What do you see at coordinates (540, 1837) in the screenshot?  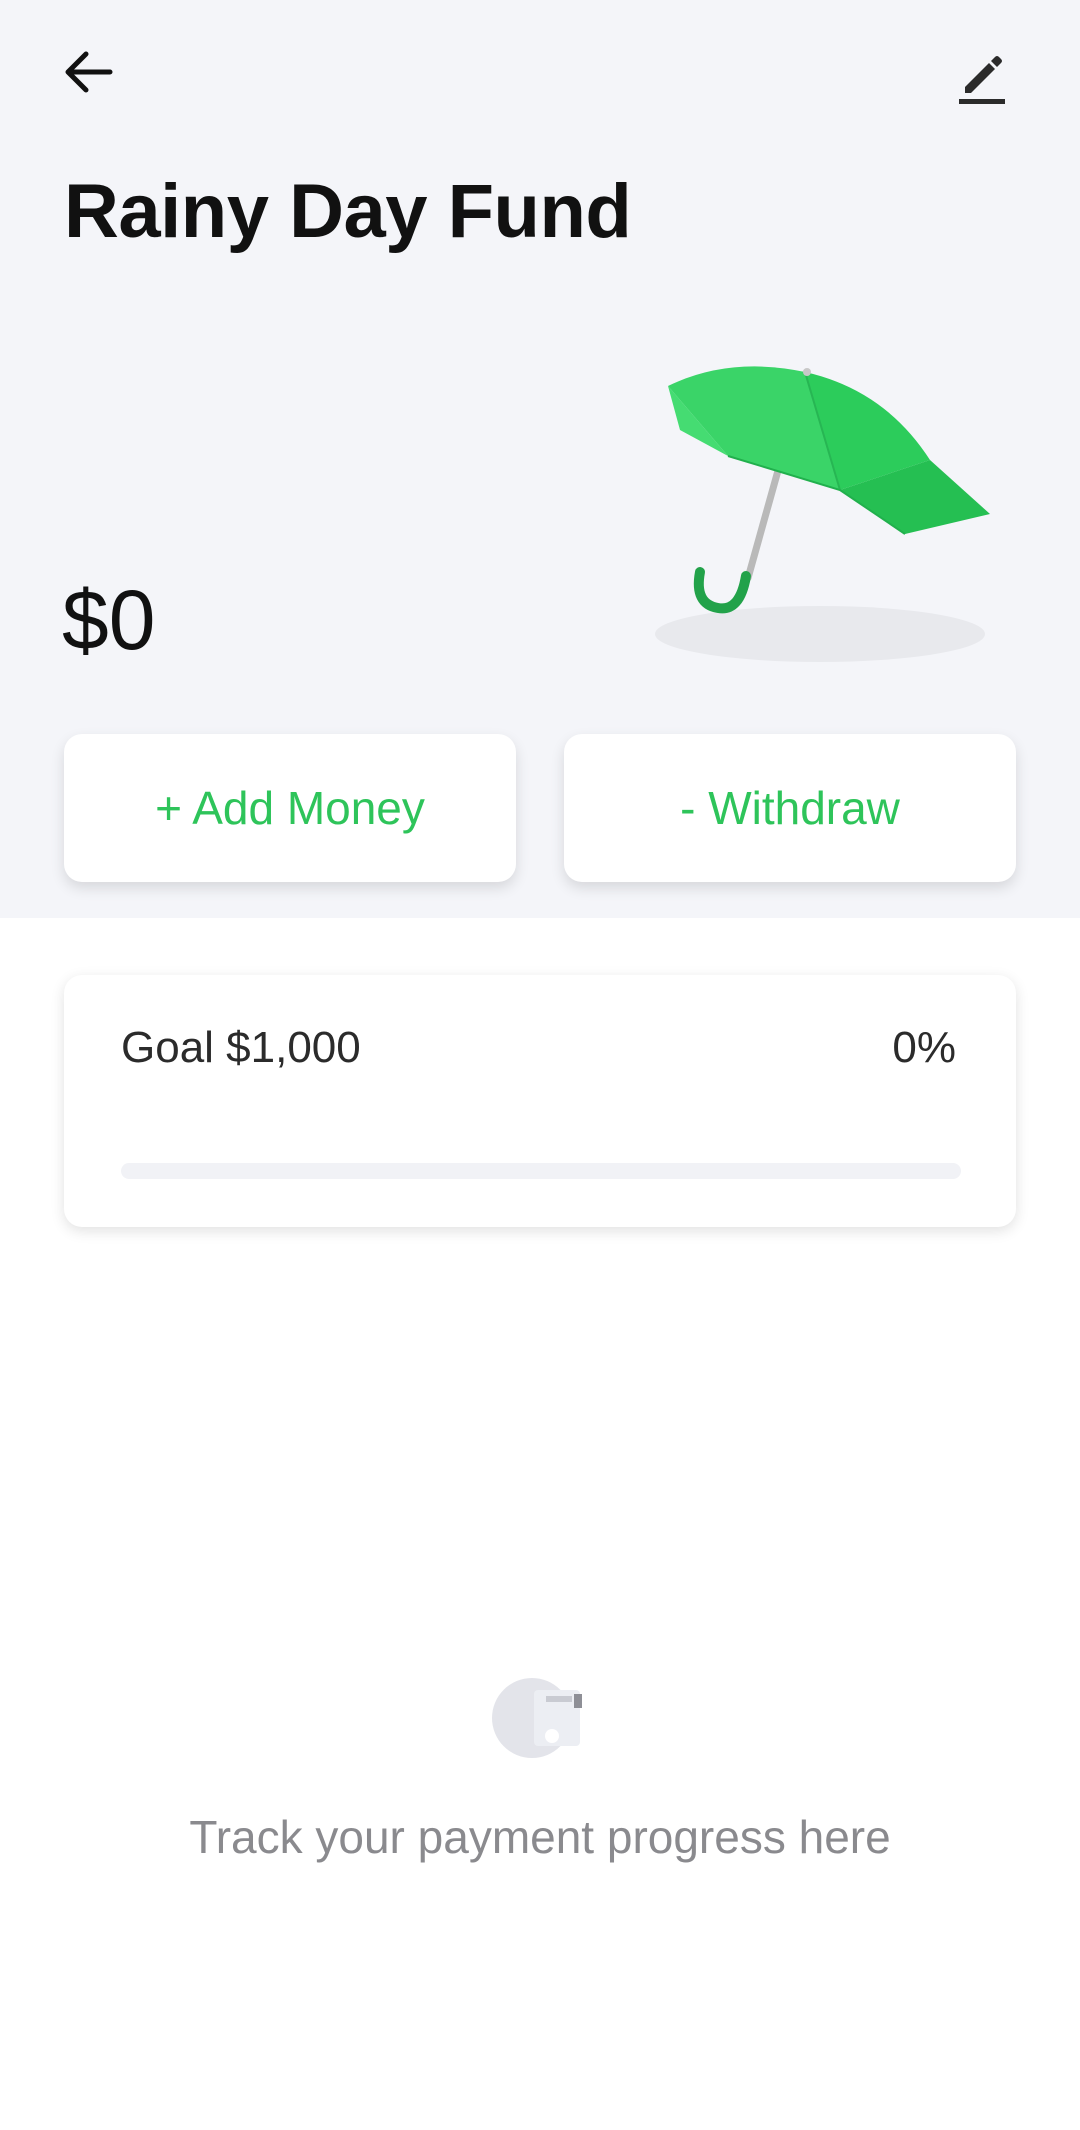 I see `empty-state-message: Track your payment progress here` at bounding box center [540, 1837].